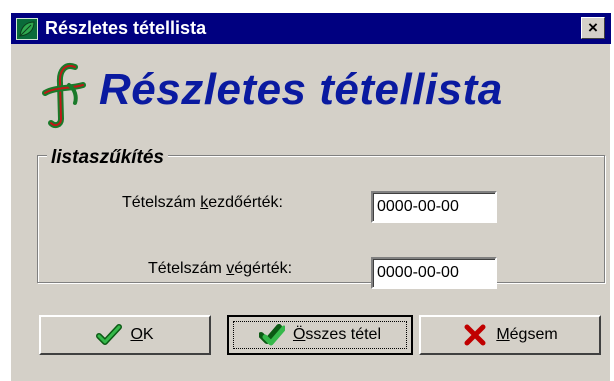 This screenshot has width=614, height=381. What do you see at coordinates (510, 335) in the screenshot?
I see `cancel-button: Mégsem` at bounding box center [510, 335].